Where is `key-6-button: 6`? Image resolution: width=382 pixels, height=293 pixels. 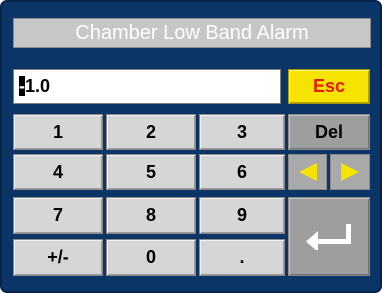 key-6-button: 6 is located at coordinates (242, 172).